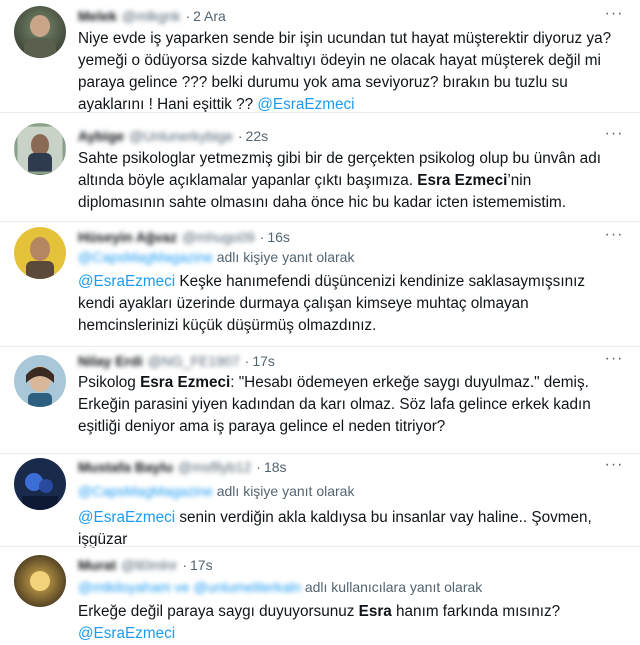 Image resolution: width=640 pixels, height=645 pixels. I want to click on user-handle: @mhugo09, so click(218, 237).